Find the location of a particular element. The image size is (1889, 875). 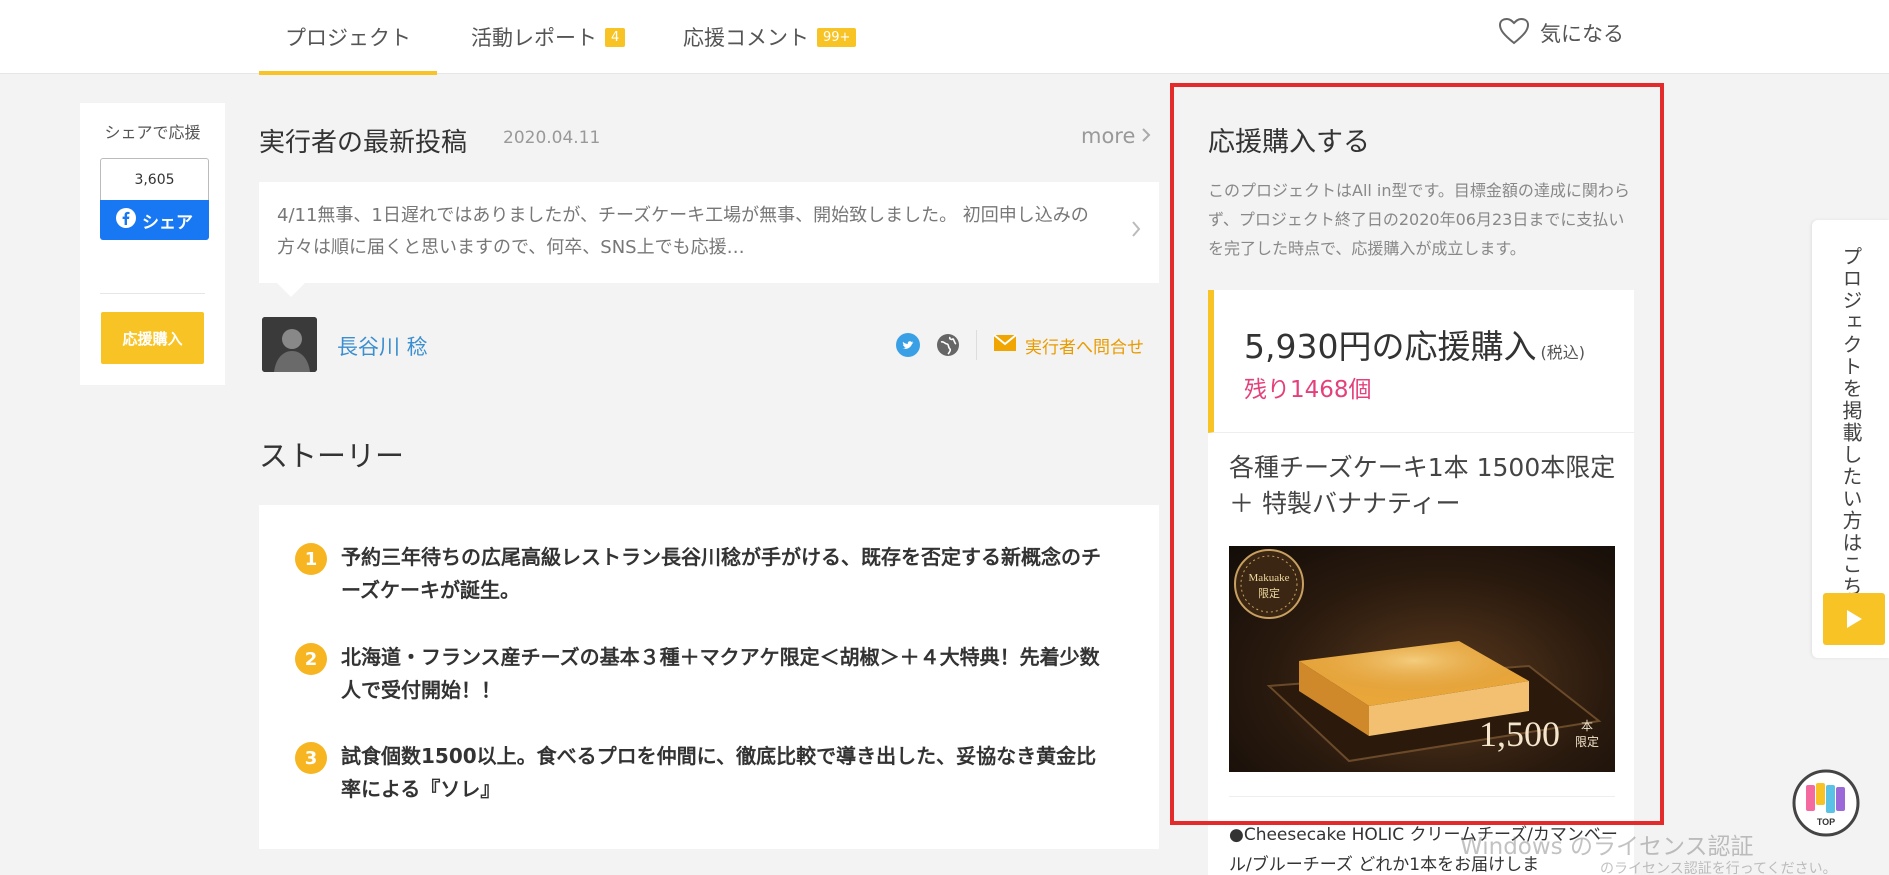

latest-post-date: 2020.04.11 is located at coordinates (552, 138).